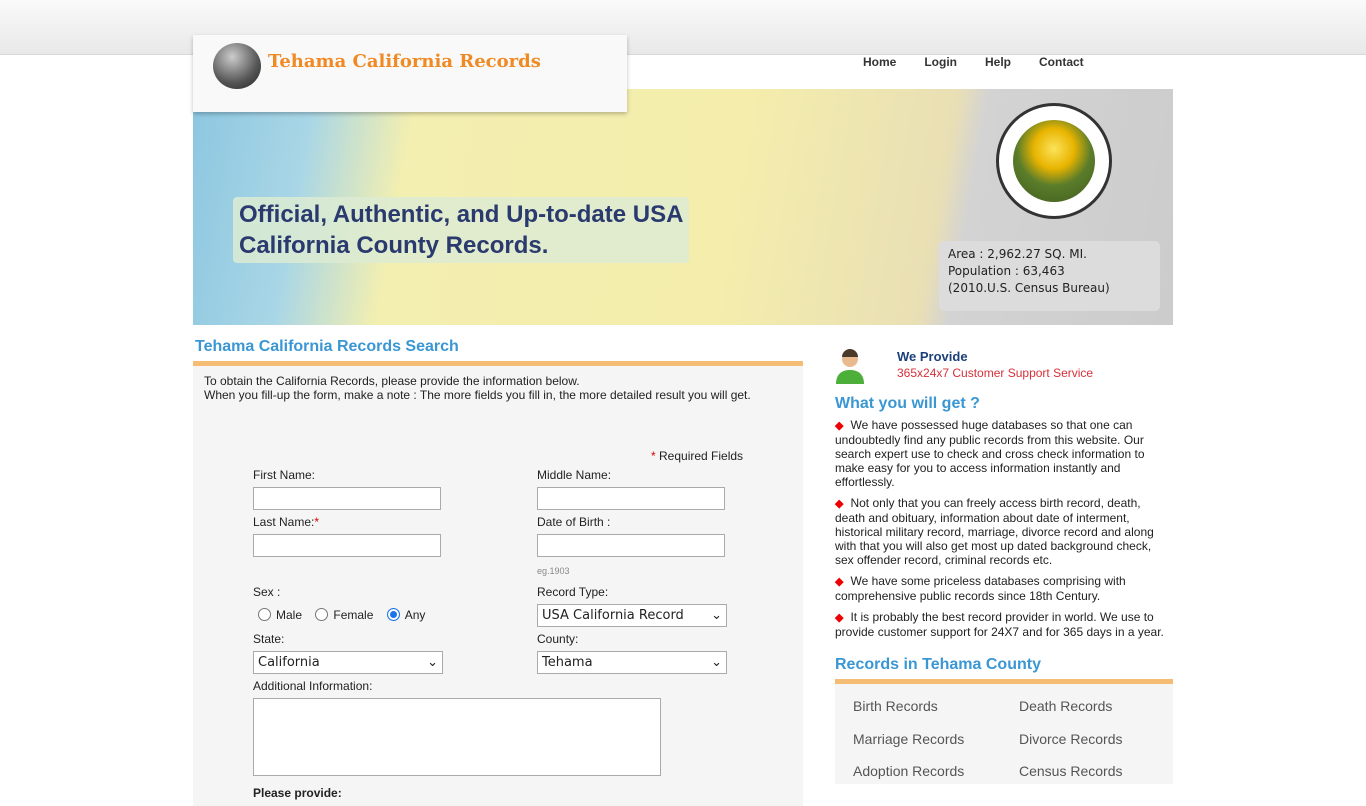  I want to click on county-seal, so click(1054, 161).